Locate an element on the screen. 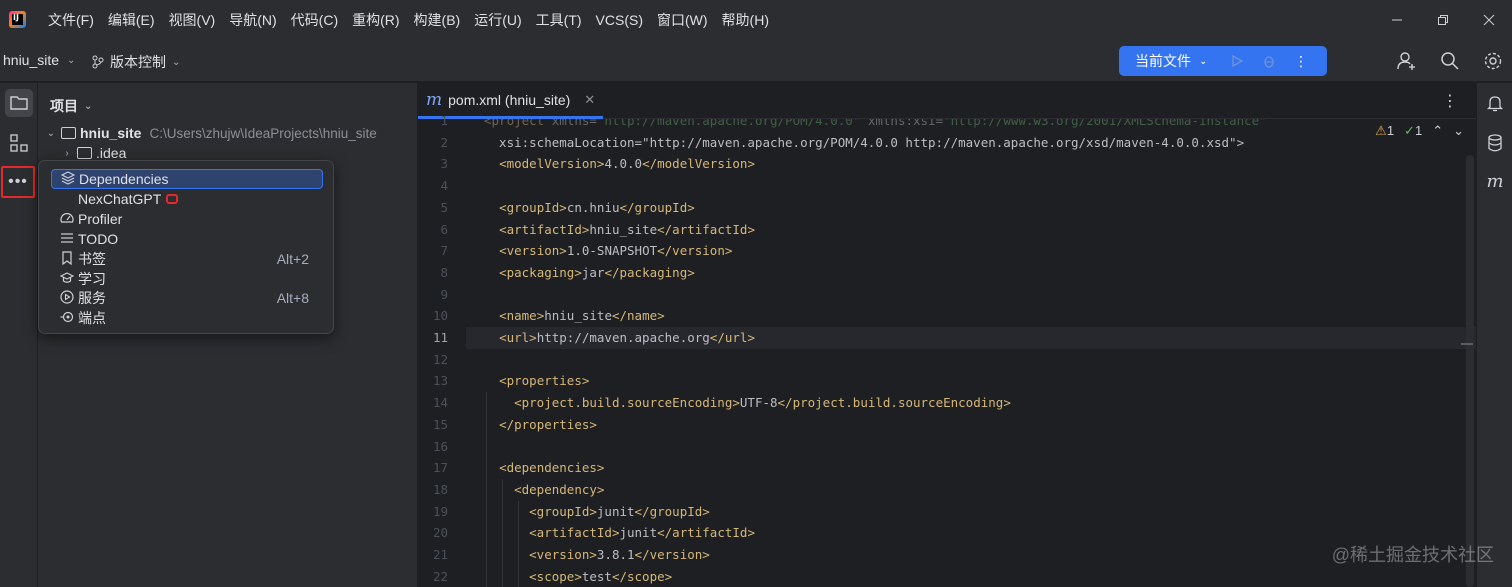 Image resolution: width=1512 pixels, height=587 pixels. popup-item-服务: 服务 Alt+8 is located at coordinates (187, 298).